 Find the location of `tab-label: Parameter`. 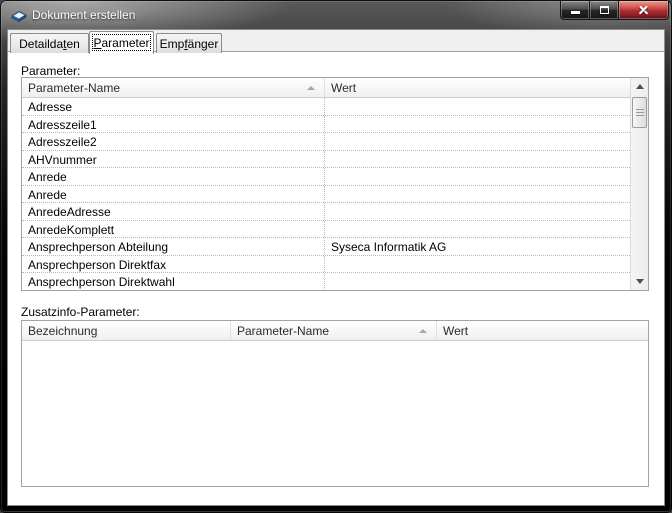

tab-label: Parameter is located at coordinates (121, 43).